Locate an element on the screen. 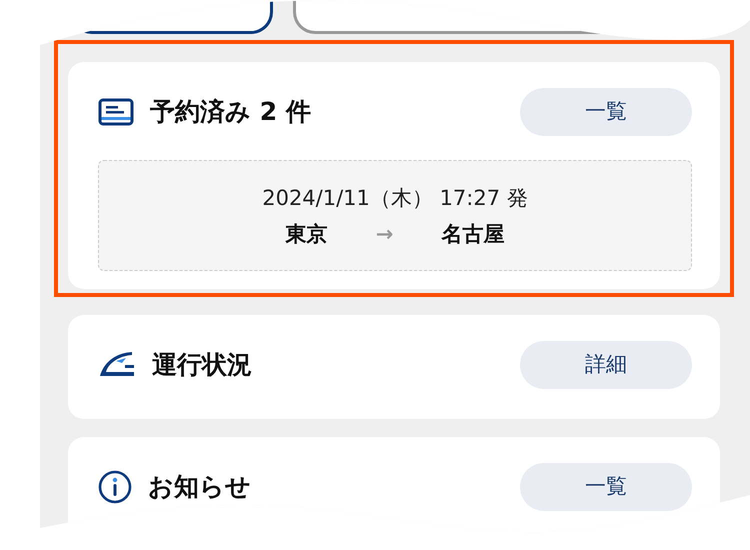 The image size is (750, 550). section-title: お知らせ is located at coordinates (200, 487).